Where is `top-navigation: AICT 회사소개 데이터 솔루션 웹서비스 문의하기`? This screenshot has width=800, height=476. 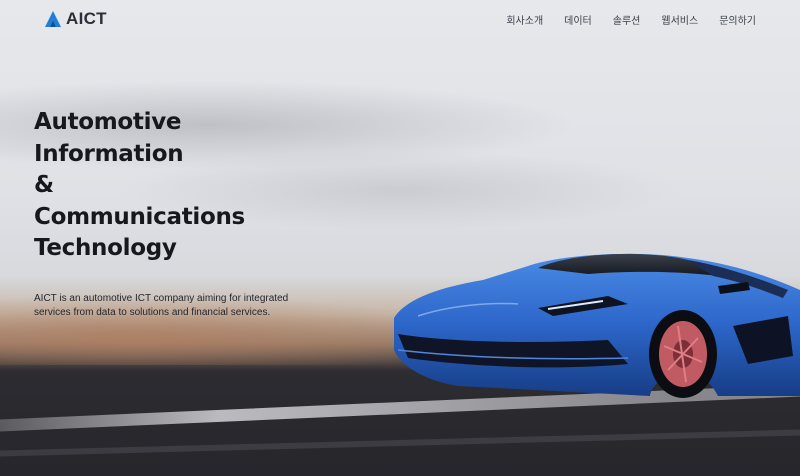
top-navigation: AICT 회사소개 데이터 솔루션 웹서비스 문의하기 is located at coordinates (400, 20).